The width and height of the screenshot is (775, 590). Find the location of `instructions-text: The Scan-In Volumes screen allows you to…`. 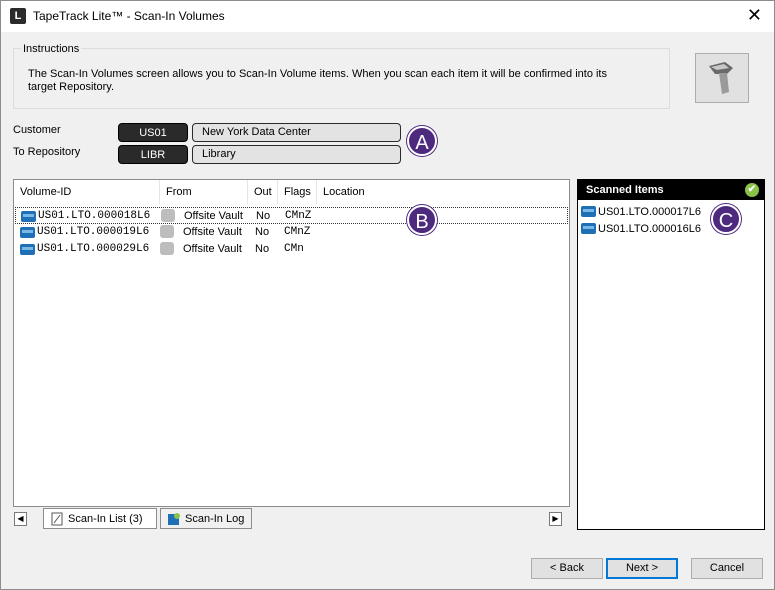

instructions-text: The Scan-In Volumes screen allows you to… is located at coordinates (317, 80).